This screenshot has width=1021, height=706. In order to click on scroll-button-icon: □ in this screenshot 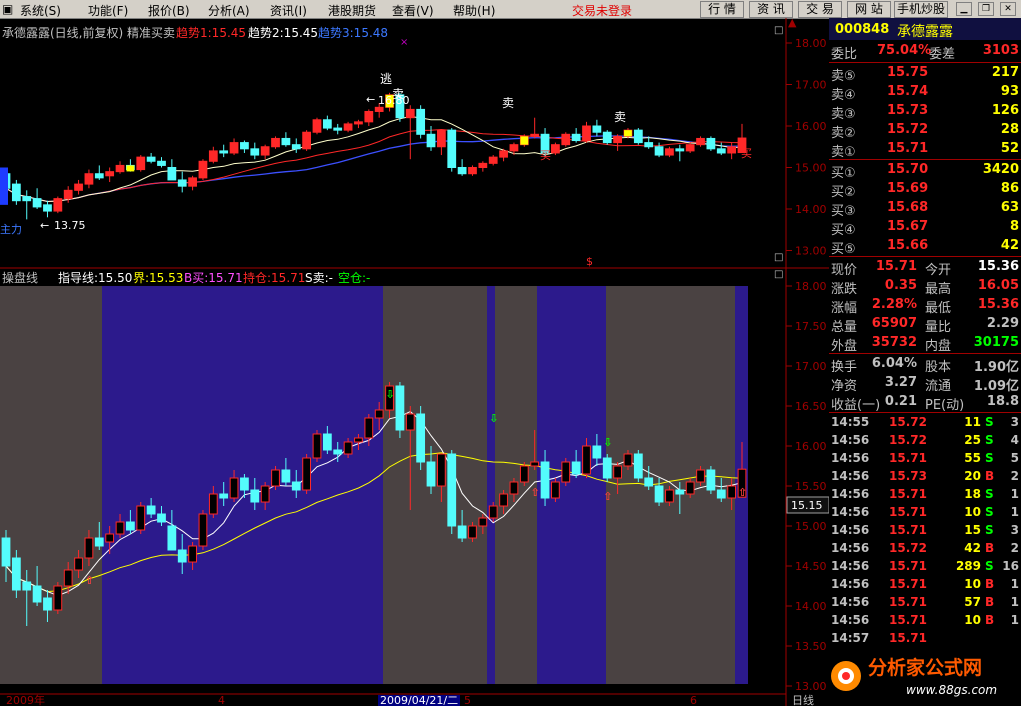, I will do `click(778, 30)`.